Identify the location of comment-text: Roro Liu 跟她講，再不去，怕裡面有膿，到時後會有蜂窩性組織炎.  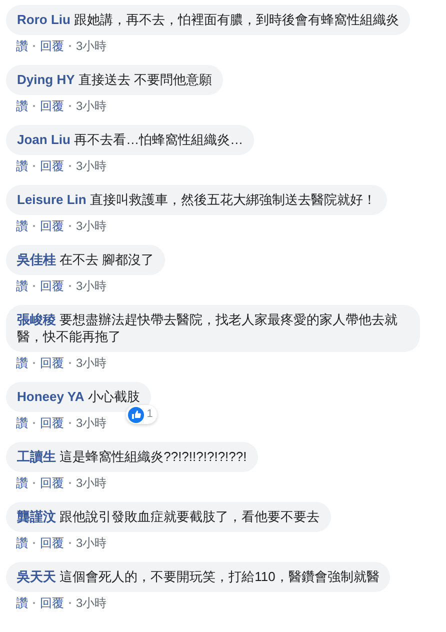
(208, 19).